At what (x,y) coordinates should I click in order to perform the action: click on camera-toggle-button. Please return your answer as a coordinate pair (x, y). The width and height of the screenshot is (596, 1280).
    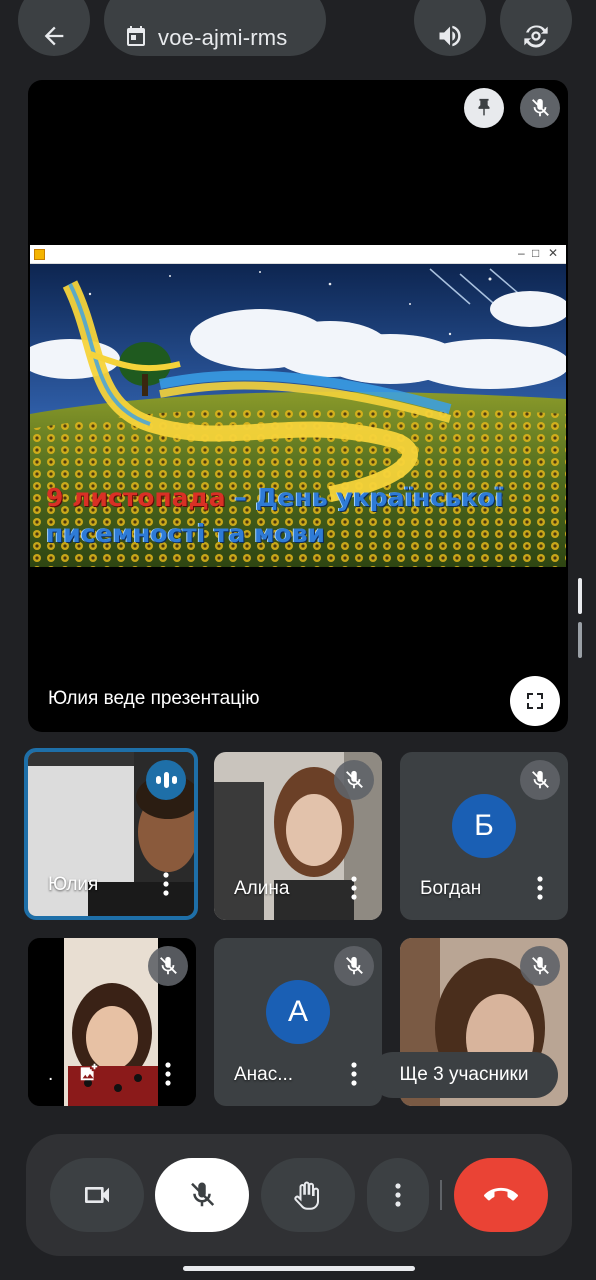
    Looking at the image, I should click on (97, 1195).